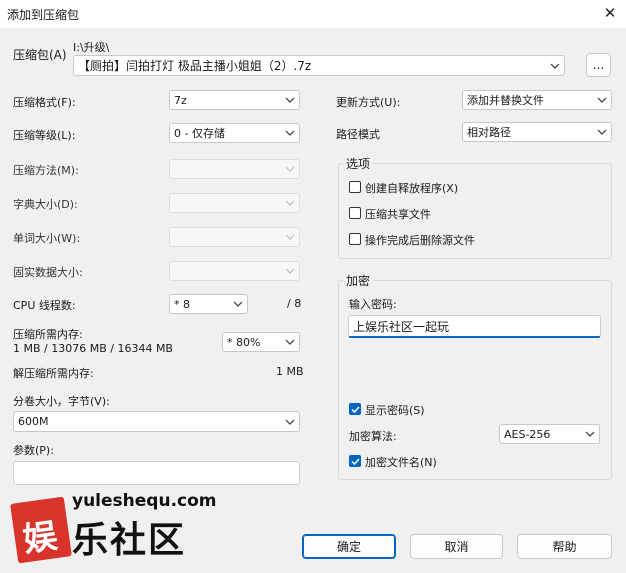 The width and height of the screenshot is (626, 573). I want to click on mem-detail: 1 MB / 13076 MB / 16344 MB, so click(93, 348).